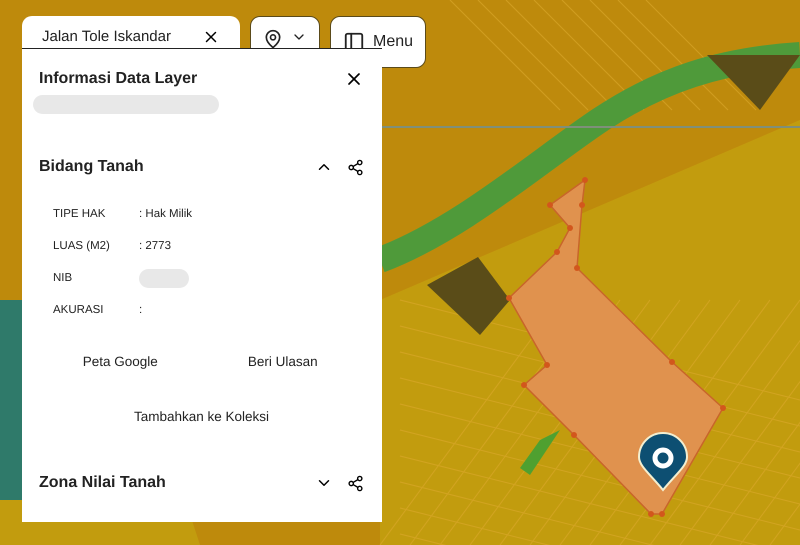 This screenshot has width=800, height=545. What do you see at coordinates (140, 310) in the screenshot?
I see `field-value: :` at bounding box center [140, 310].